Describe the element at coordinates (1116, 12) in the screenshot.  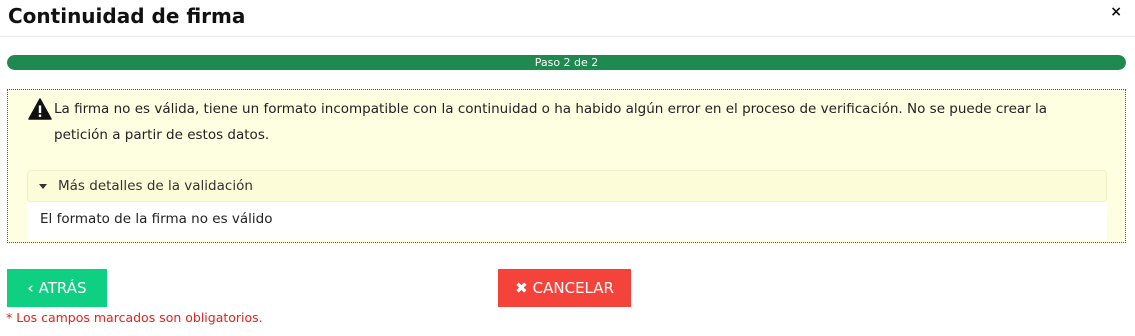
I see `close-icon: ×` at that location.